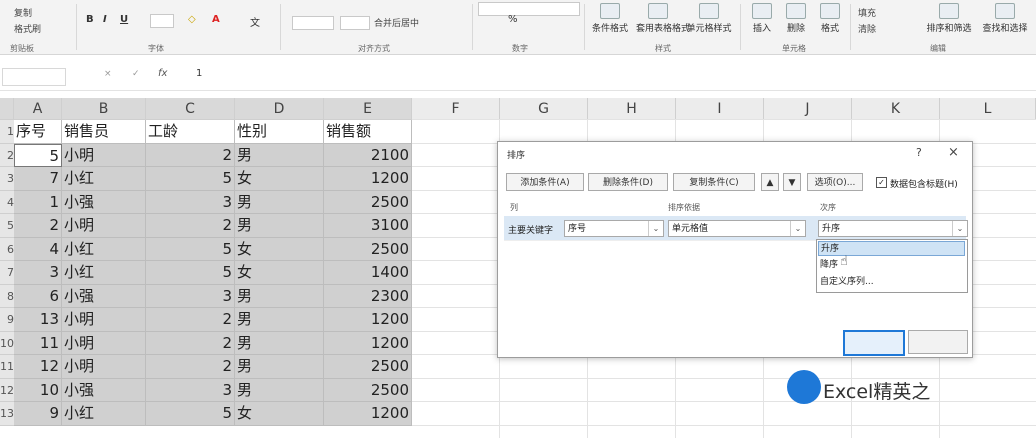 The height and width of the screenshot is (438, 1036). What do you see at coordinates (368, 132) in the screenshot?
I see `cell-header-sales: 销售额` at bounding box center [368, 132].